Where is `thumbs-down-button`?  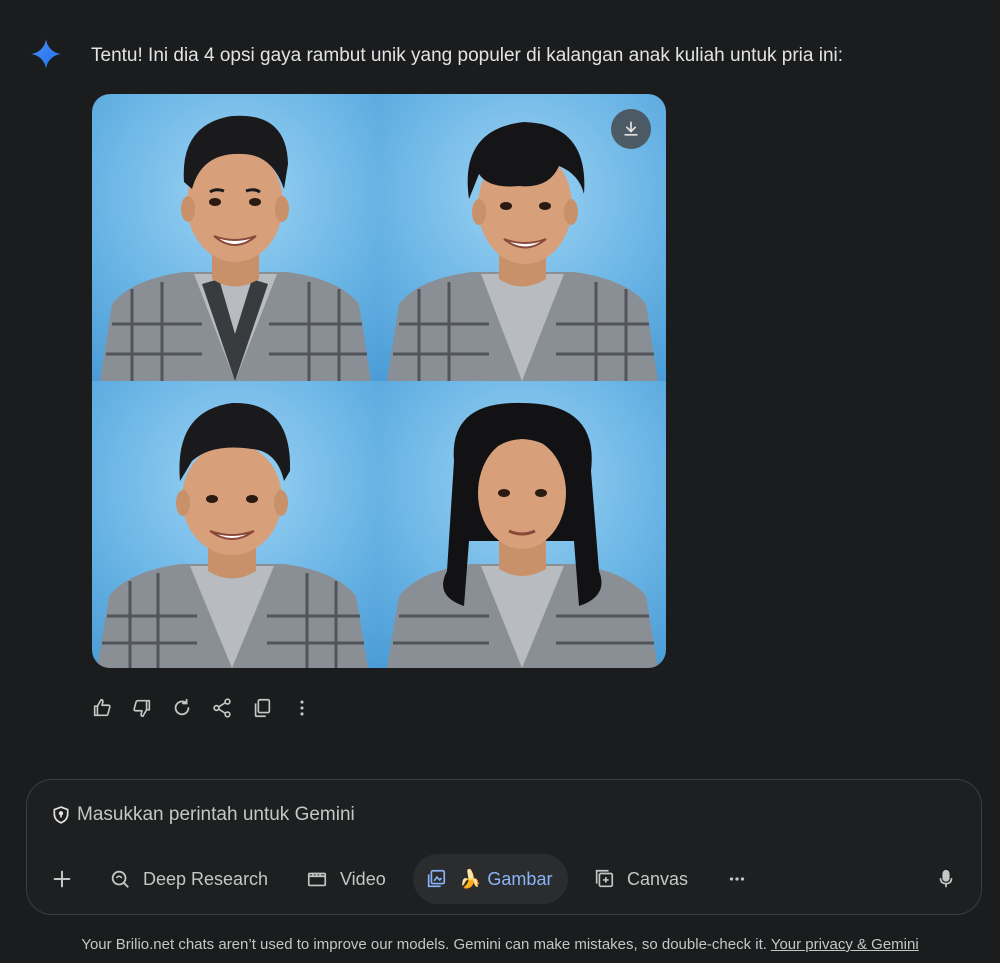 thumbs-down-button is located at coordinates (142, 708).